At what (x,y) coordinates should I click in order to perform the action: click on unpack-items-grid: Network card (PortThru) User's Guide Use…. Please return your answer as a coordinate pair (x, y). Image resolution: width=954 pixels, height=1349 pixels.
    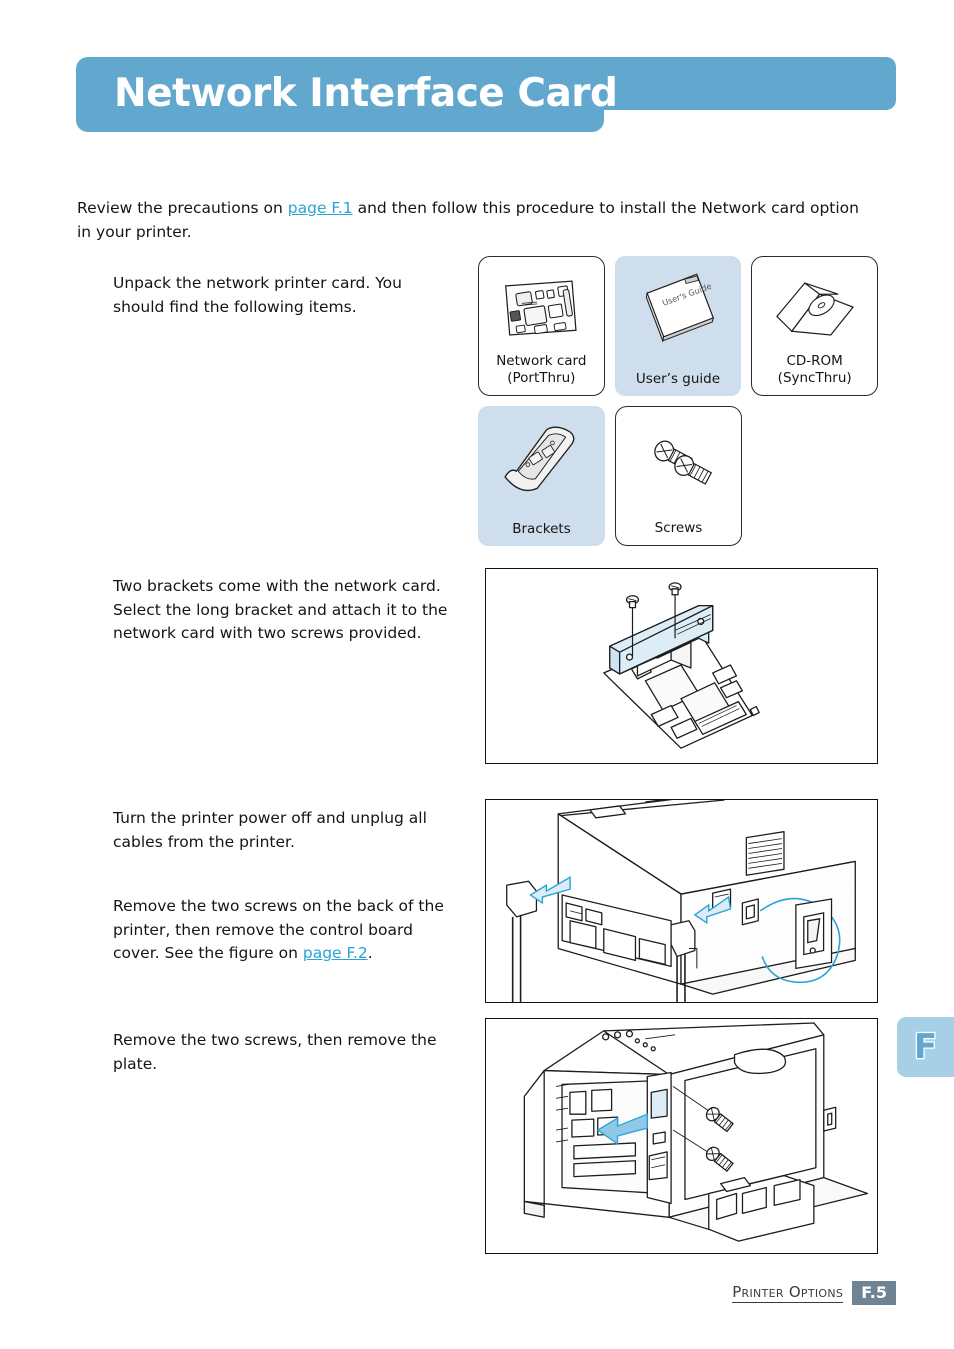
    Looking at the image, I should click on (678, 401).